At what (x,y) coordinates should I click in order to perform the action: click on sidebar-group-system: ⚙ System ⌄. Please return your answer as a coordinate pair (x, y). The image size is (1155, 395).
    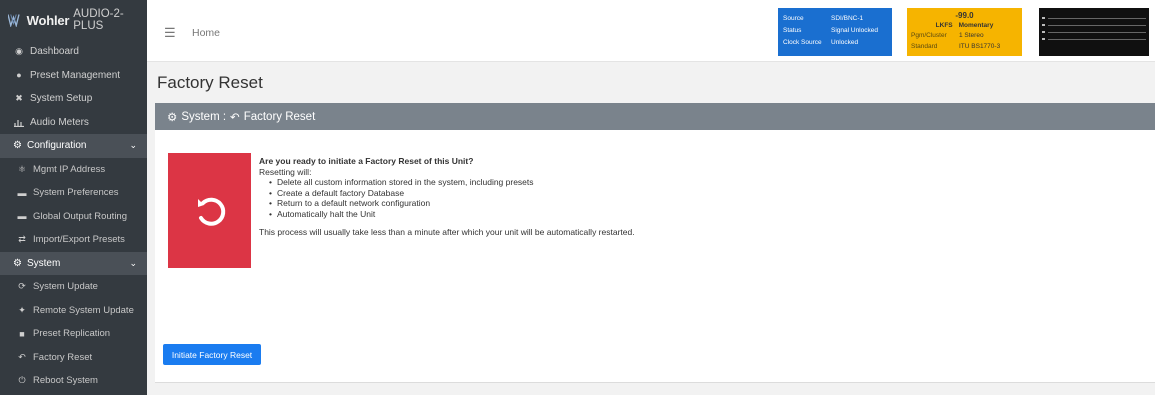
    Looking at the image, I should click on (73, 263).